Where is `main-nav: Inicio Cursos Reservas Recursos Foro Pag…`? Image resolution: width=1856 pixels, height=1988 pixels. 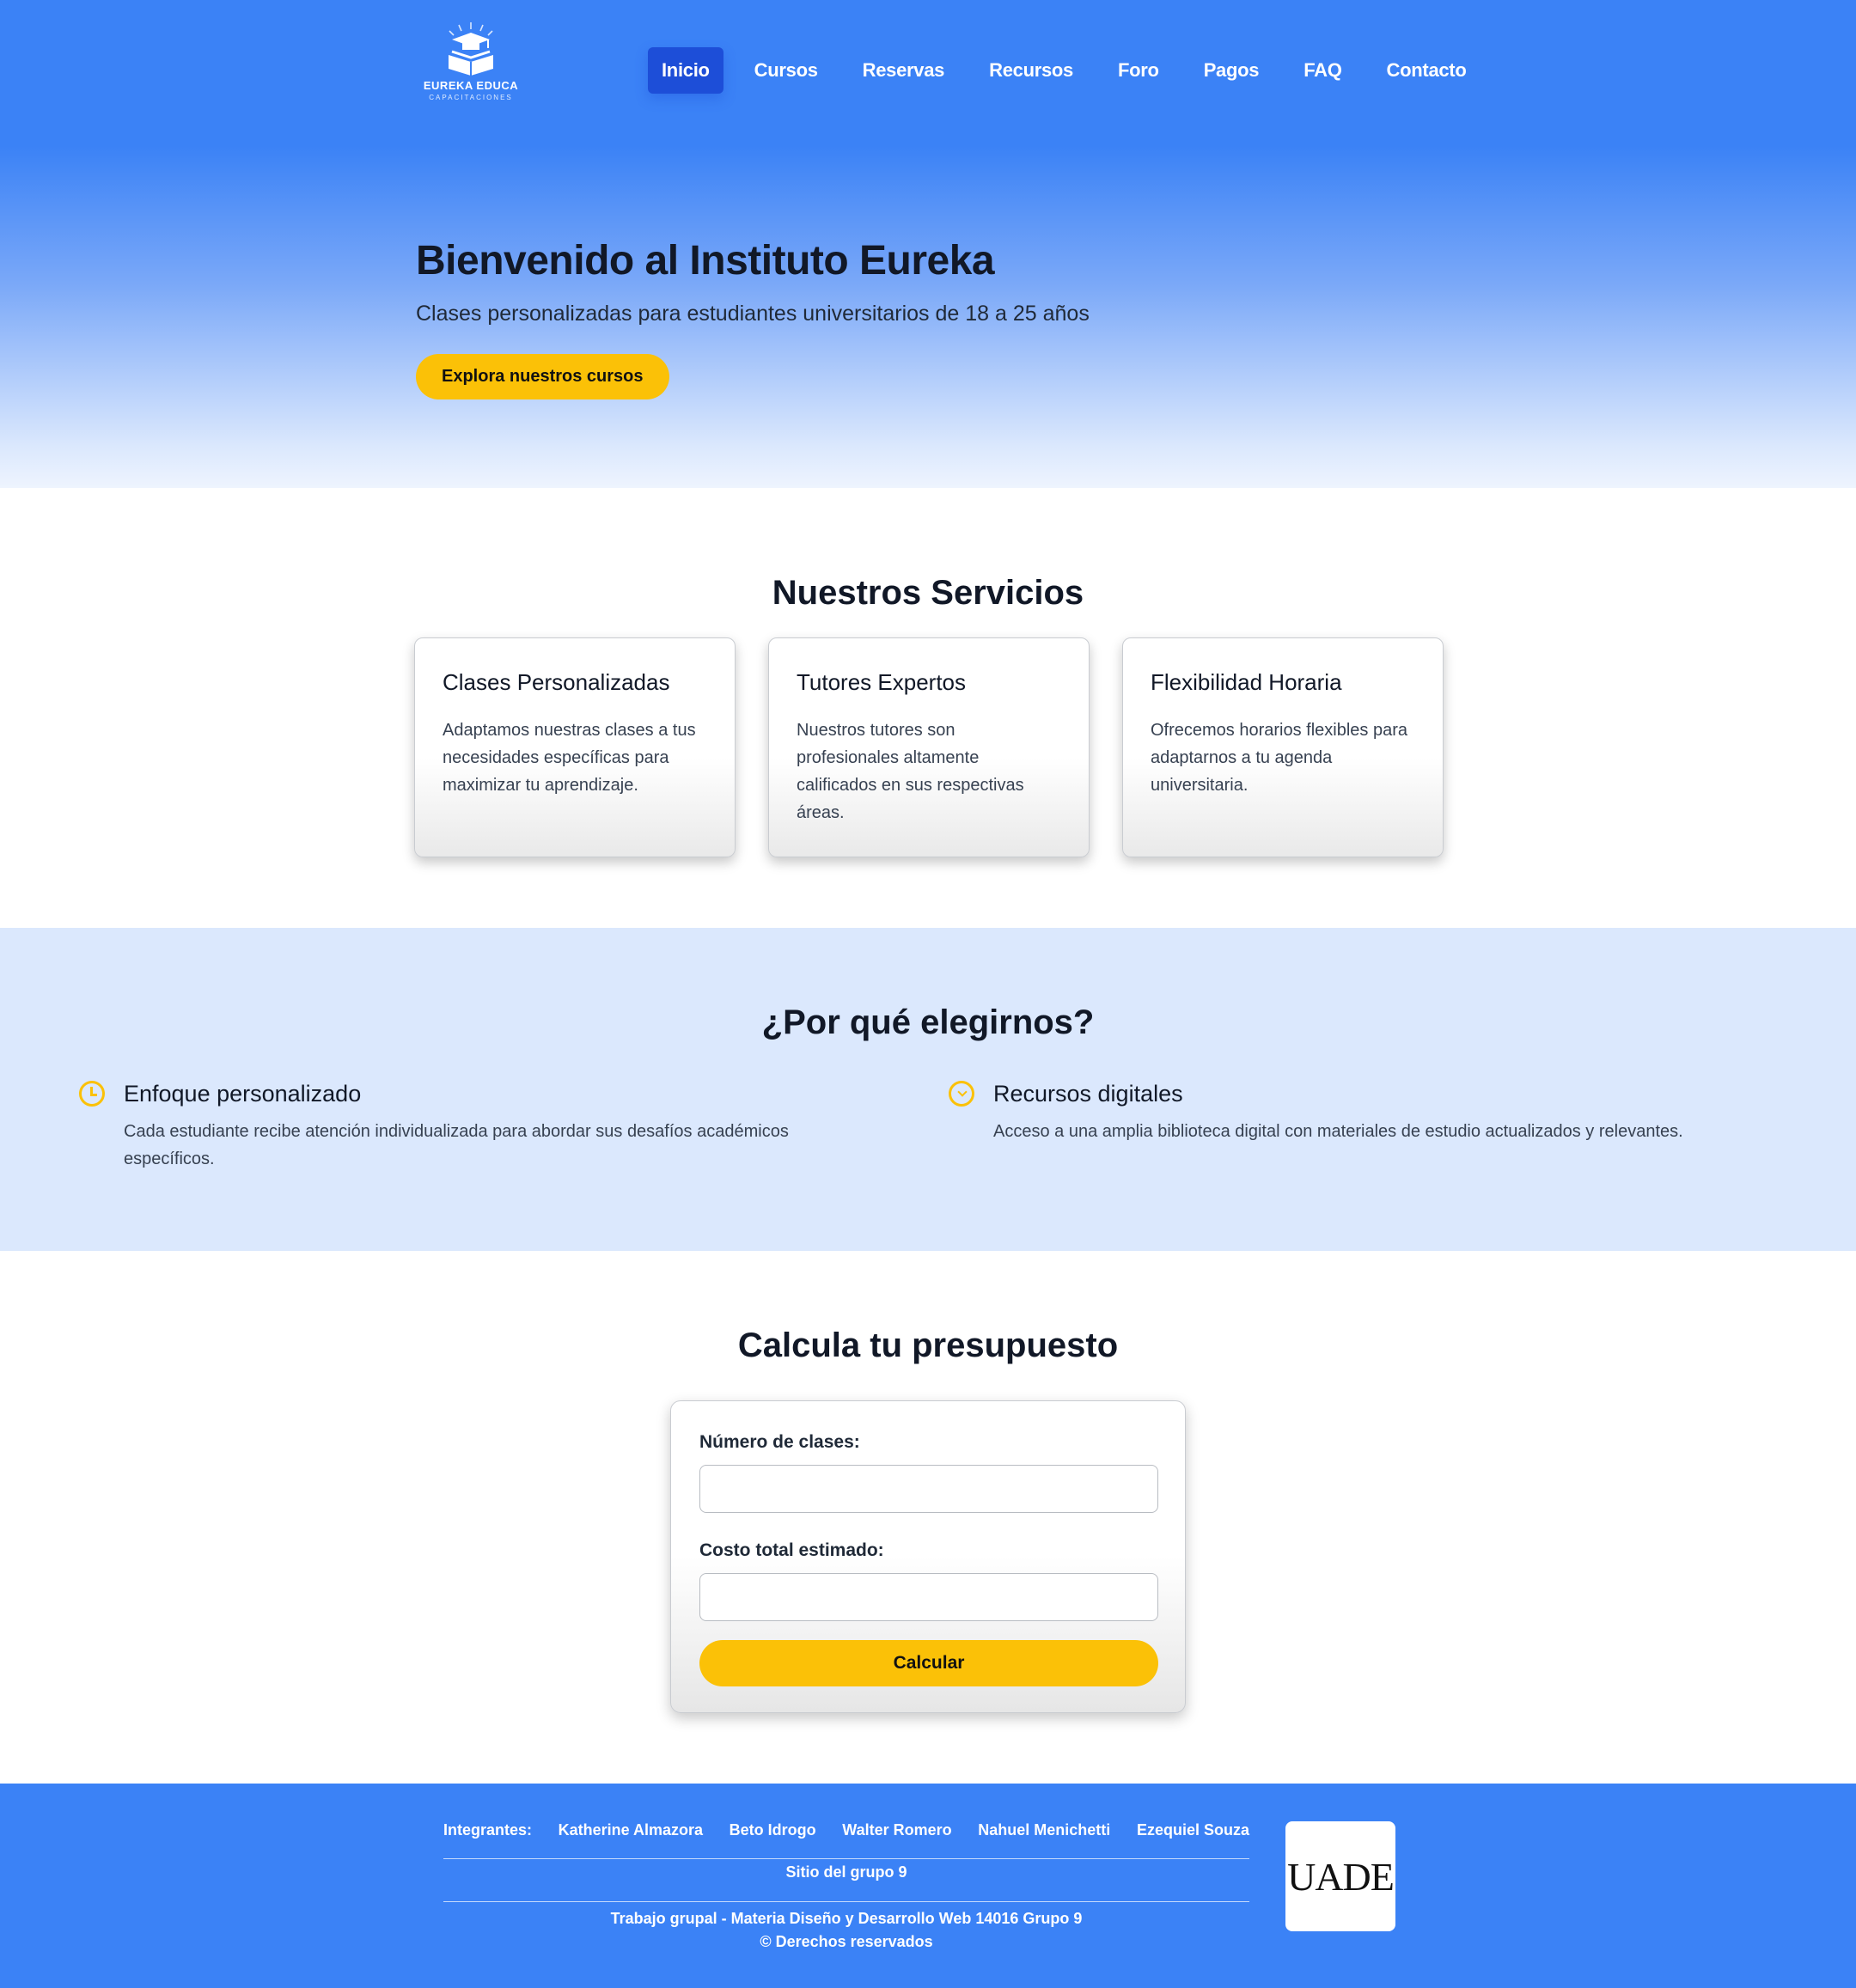 main-nav: Inicio Cursos Reservas Recursos Foro Pag… is located at coordinates (1072, 70).